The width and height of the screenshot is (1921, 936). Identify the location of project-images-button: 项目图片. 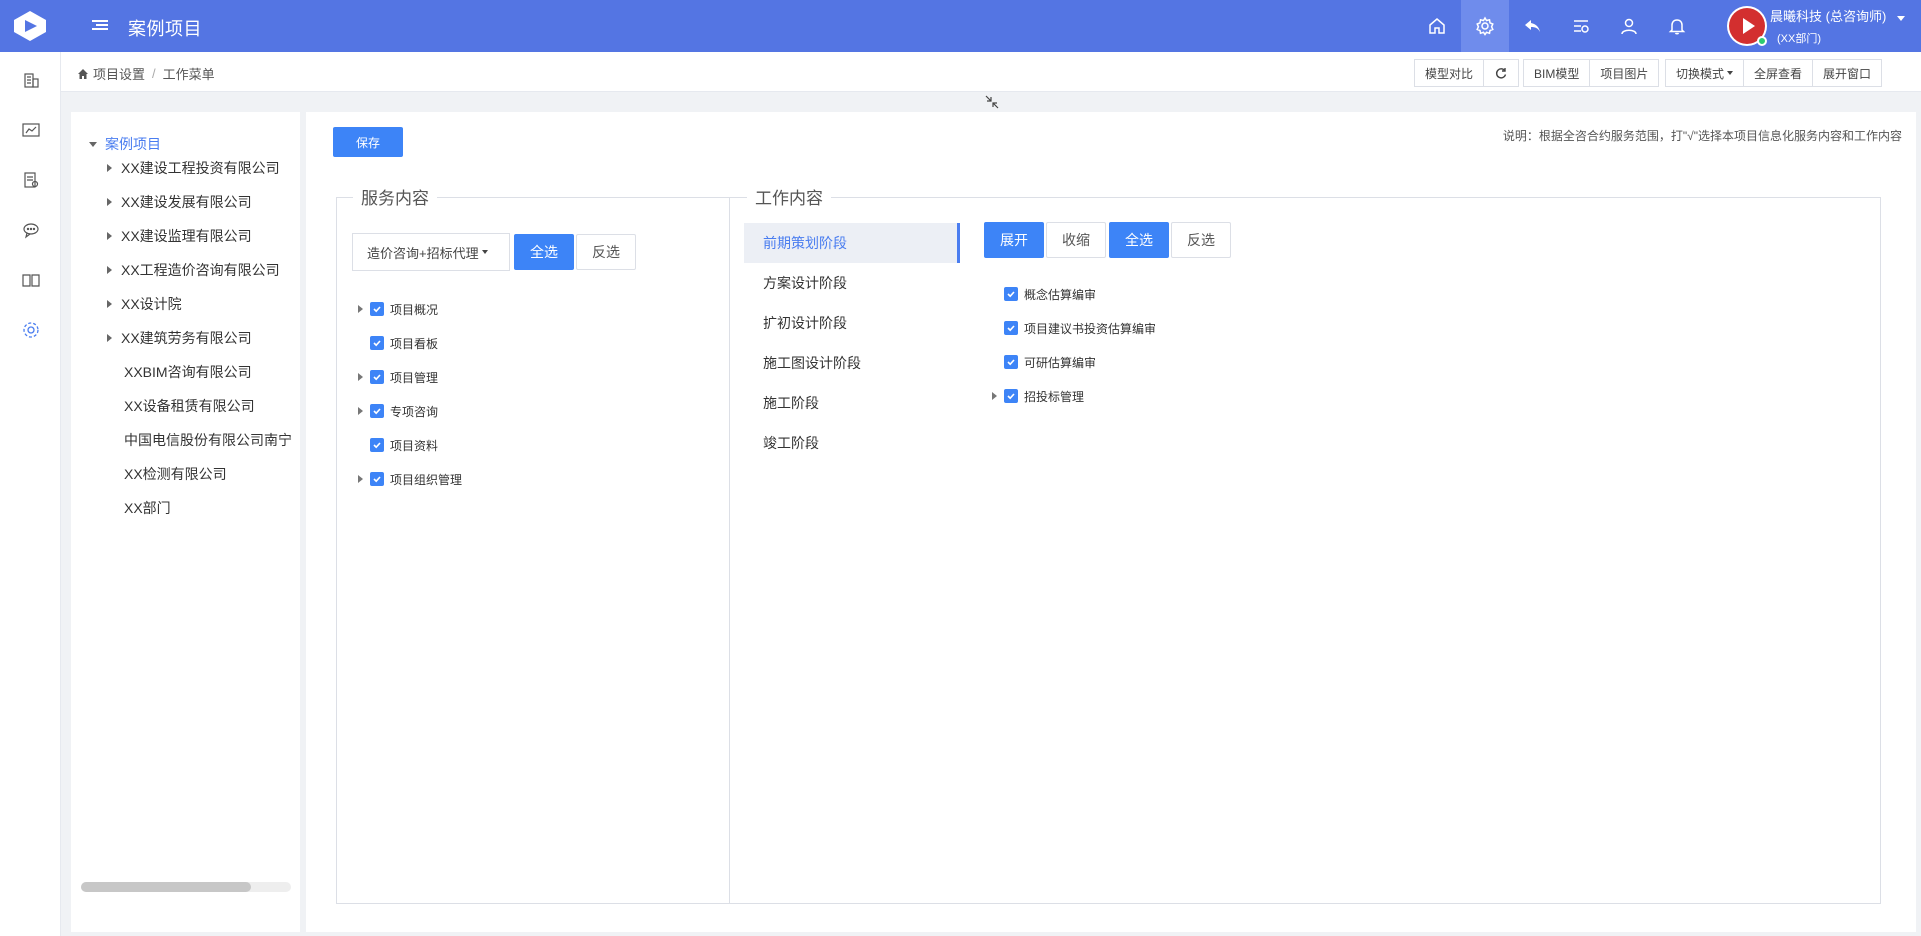
(1624, 73).